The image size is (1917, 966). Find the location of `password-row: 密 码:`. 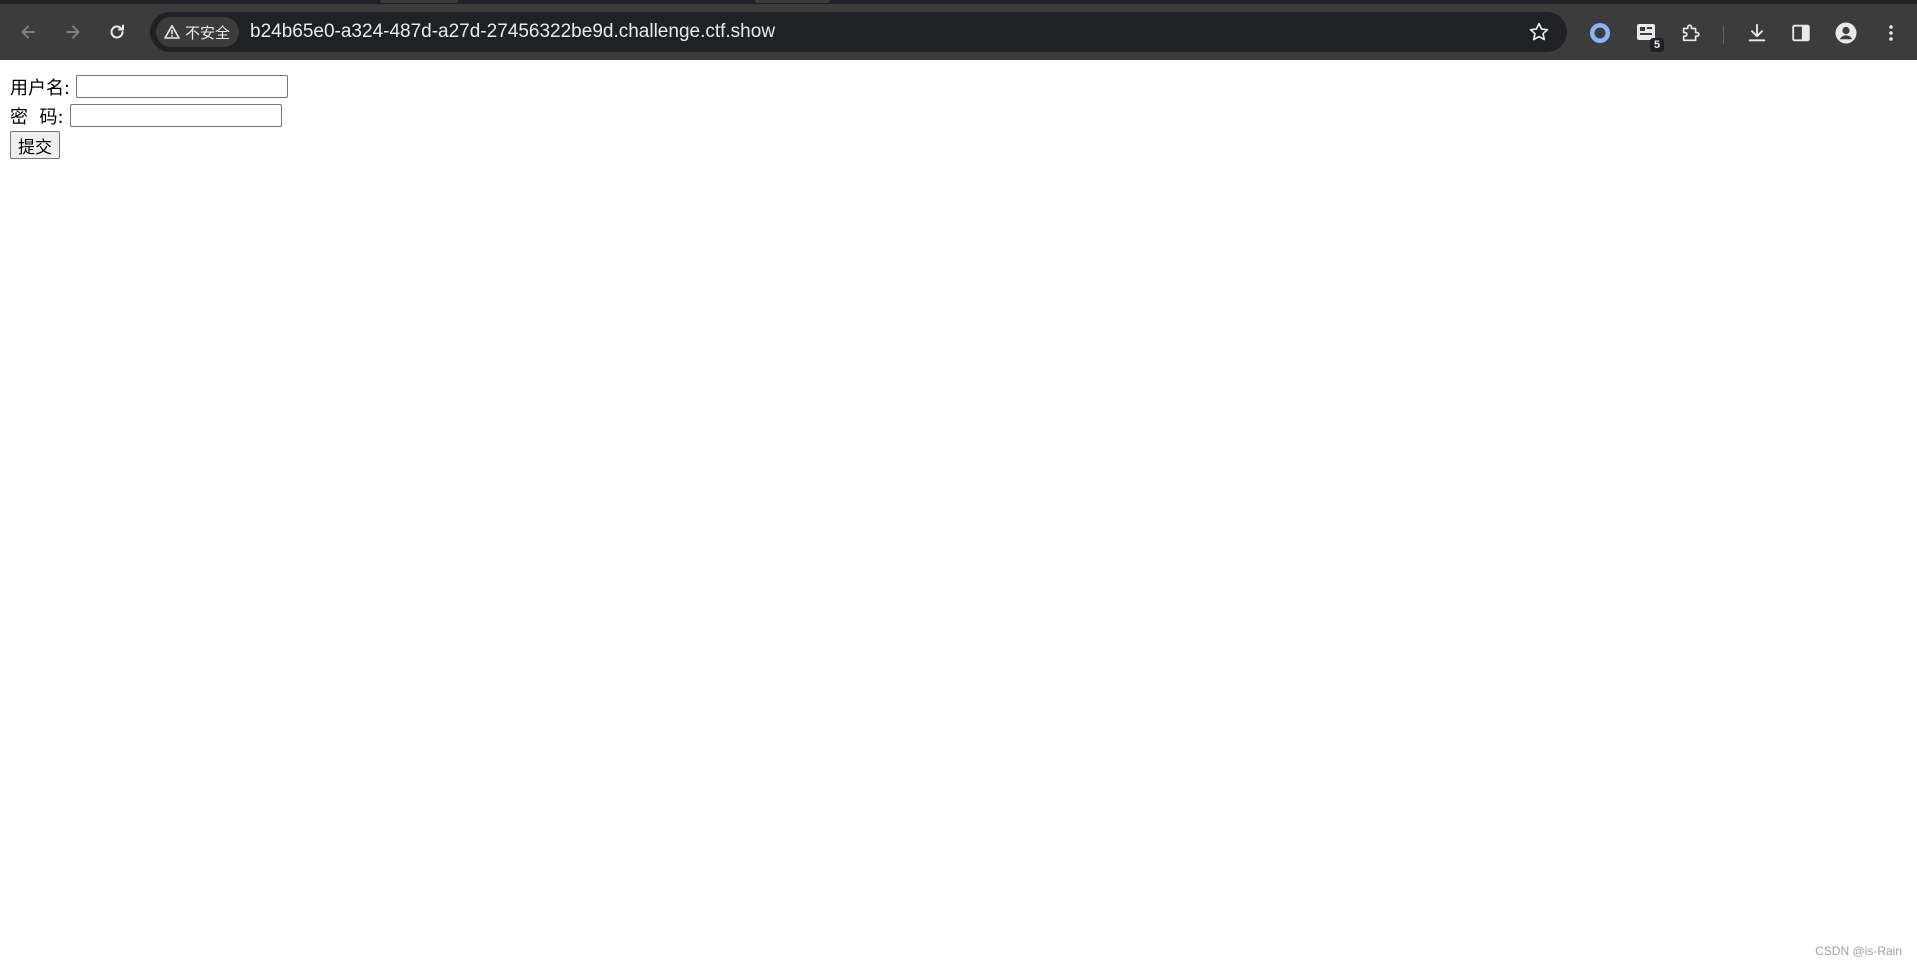

password-row: 密 码: is located at coordinates (149, 115).